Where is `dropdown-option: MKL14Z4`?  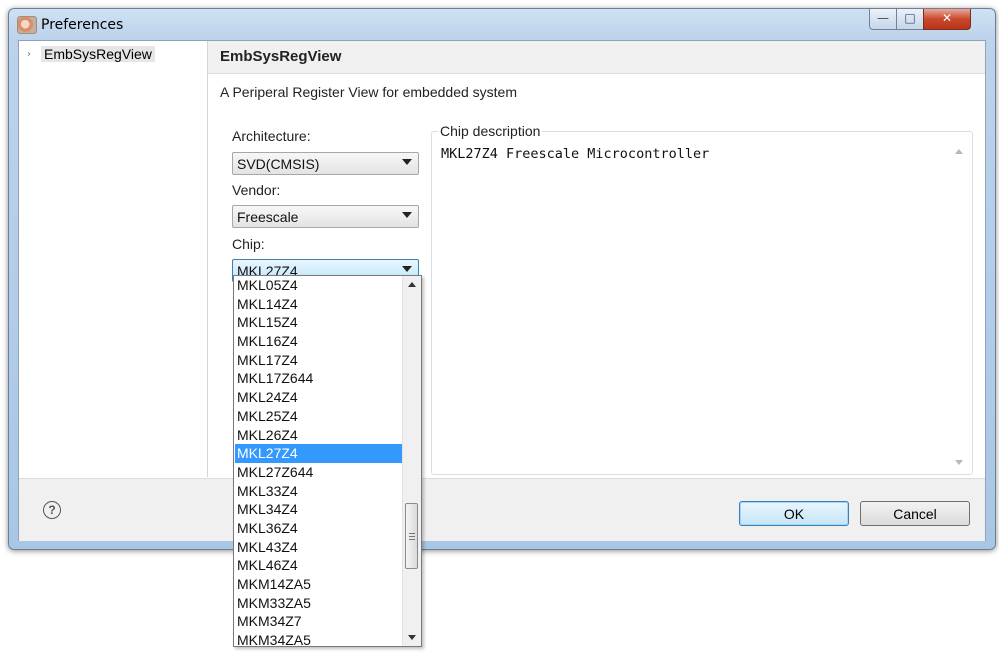
dropdown-option: MKL14Z4 is located at coordinates (318, 304).